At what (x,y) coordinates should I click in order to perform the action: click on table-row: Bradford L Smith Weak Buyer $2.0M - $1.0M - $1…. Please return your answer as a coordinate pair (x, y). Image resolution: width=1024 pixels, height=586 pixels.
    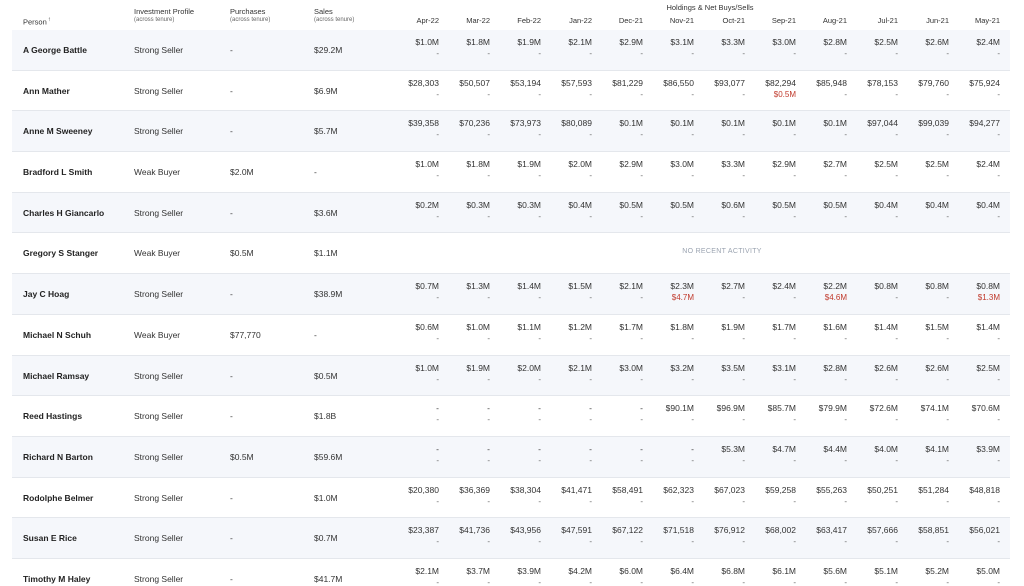
    Looking at the image, I should click on (511, 172).